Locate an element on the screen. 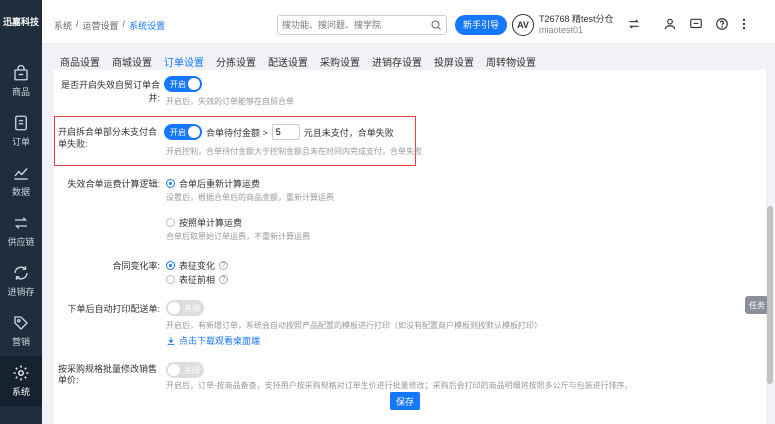 Image resolution: width=775 pixels, height=424 pixels. sidebar: 迅嘉科技 商品 订单 数据 供应链 进销存 营销 系统 is located at coordinates (21, 212).